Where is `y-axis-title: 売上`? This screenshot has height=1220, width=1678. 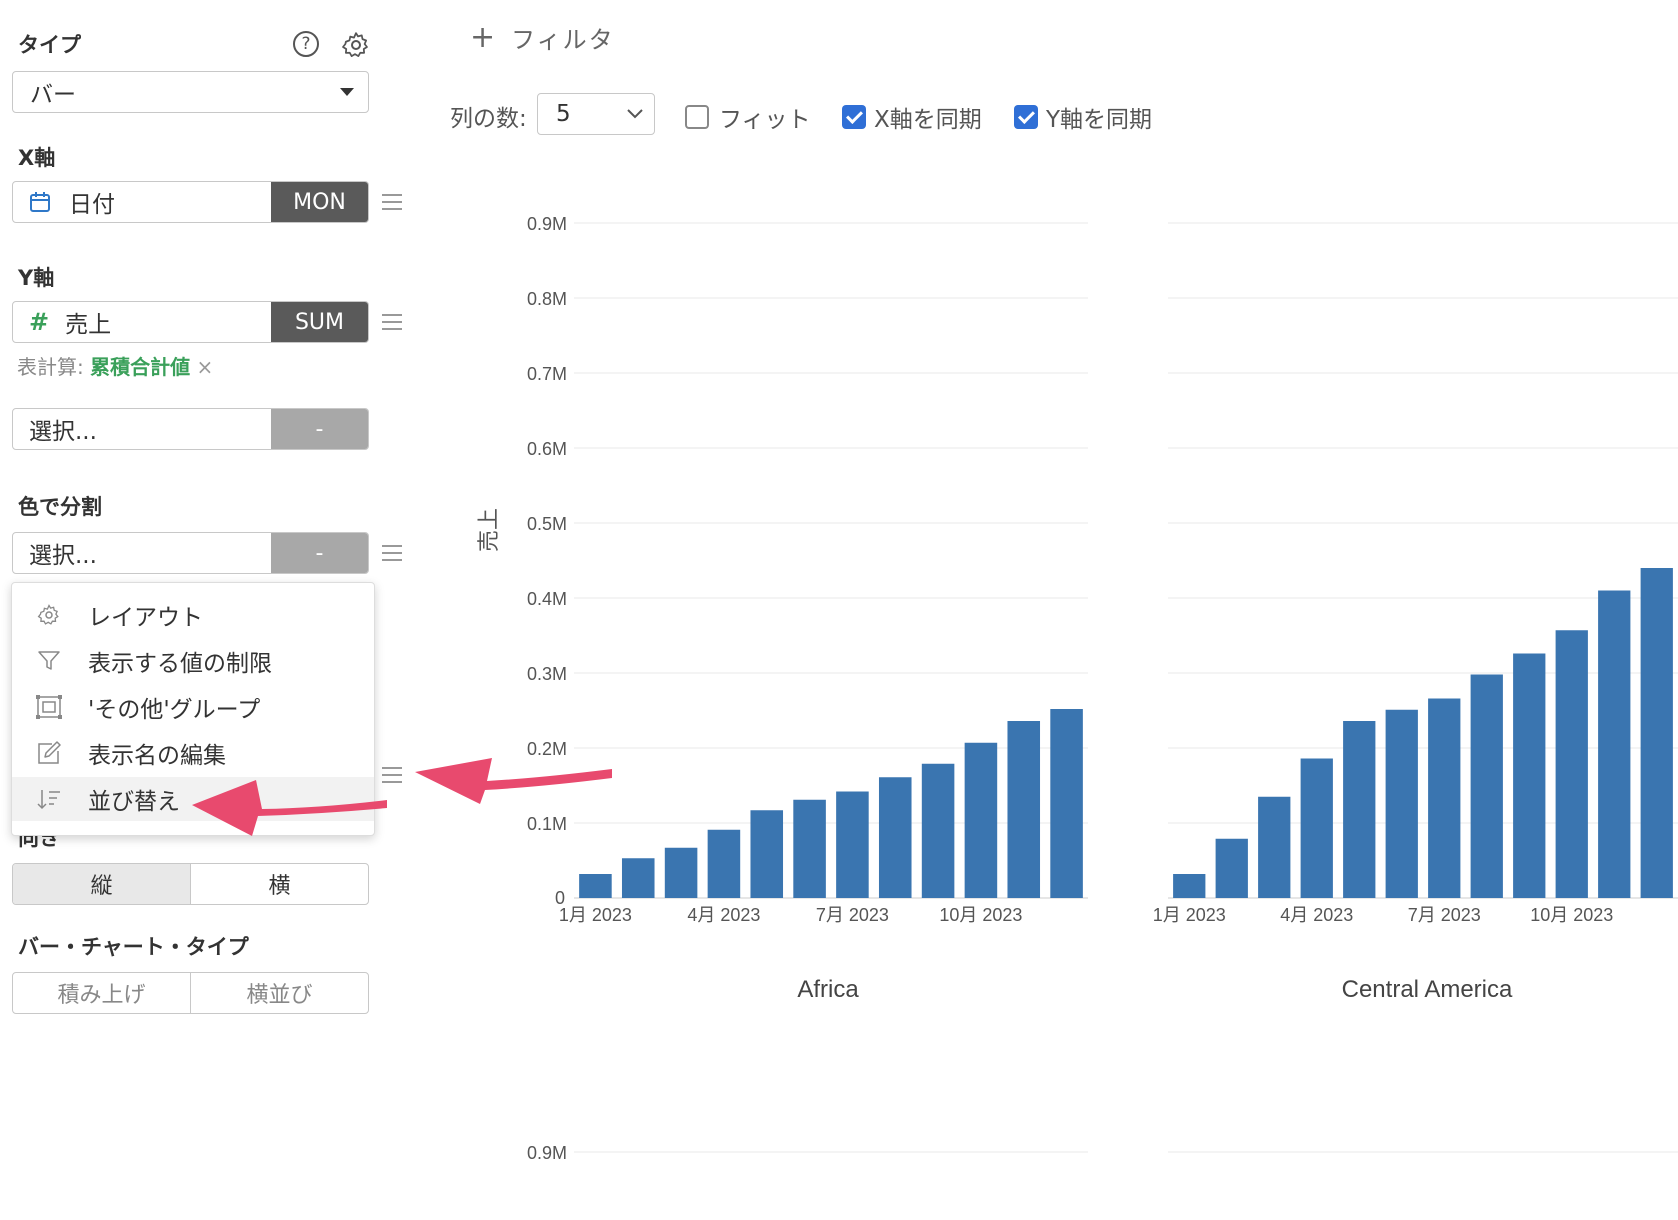
y-axis-title: 売上 is located at coordinates (488, 530).